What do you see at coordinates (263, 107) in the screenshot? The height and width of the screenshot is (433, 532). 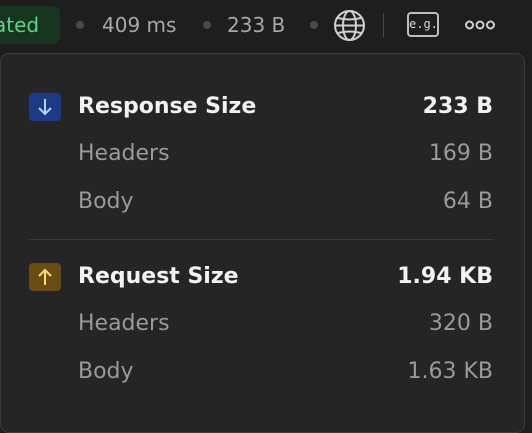 I see `response-size-row: Response Size 233 B` at bounding box center [263, 107].